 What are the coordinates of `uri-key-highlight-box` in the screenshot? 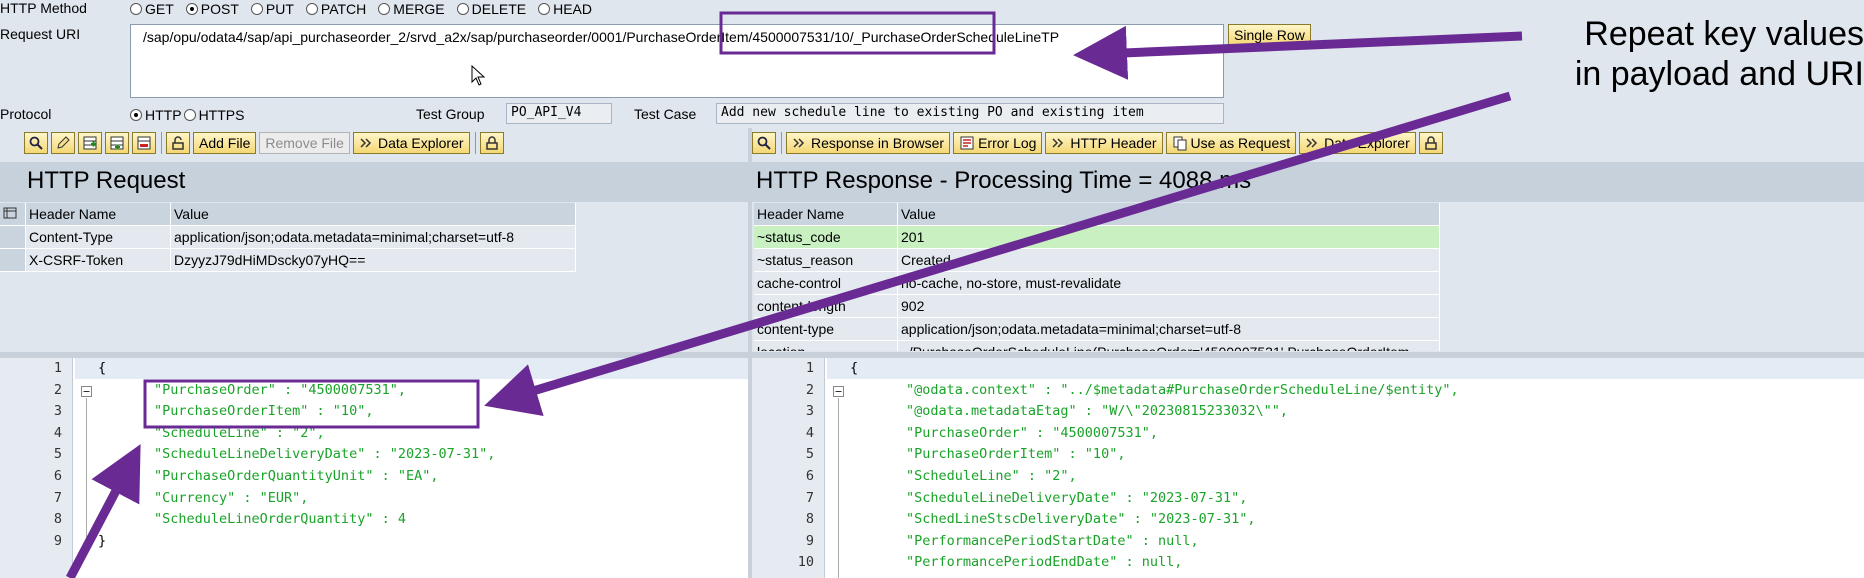 It's located at (857, 33).